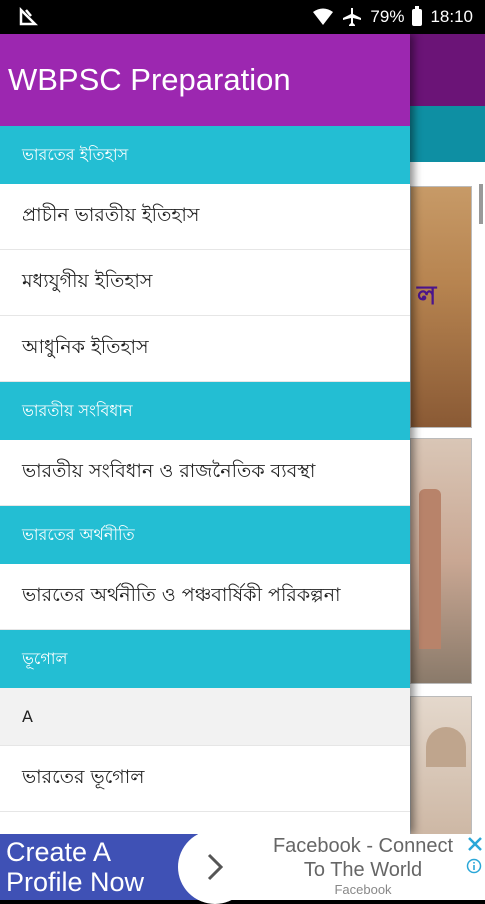 The width and height of the screenshot is (485, 904). I want to click on section-header-geography: ভূগোল, so click(205, 659).